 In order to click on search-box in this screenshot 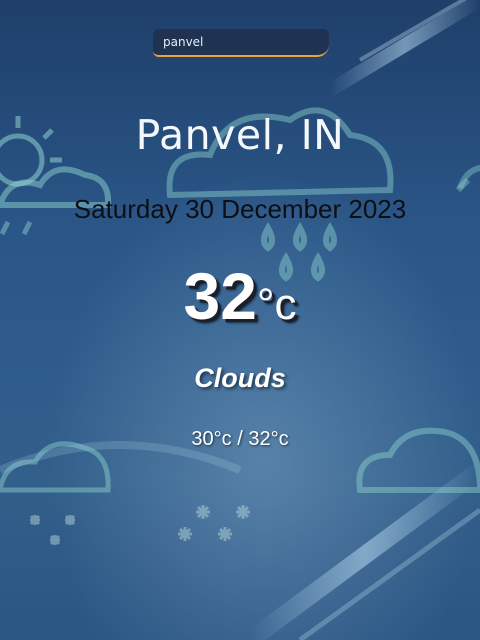, I will do `click(241, 43)`.